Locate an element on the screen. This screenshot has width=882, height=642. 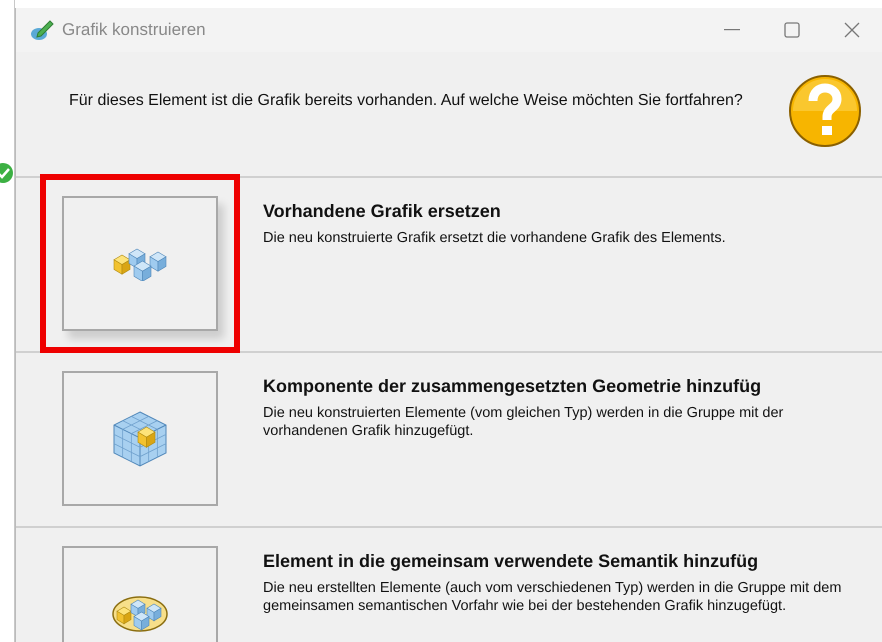
option-title: Element in die gemeinsam verwendete Semantik hinzufüg is located at coordinates (511, 561).